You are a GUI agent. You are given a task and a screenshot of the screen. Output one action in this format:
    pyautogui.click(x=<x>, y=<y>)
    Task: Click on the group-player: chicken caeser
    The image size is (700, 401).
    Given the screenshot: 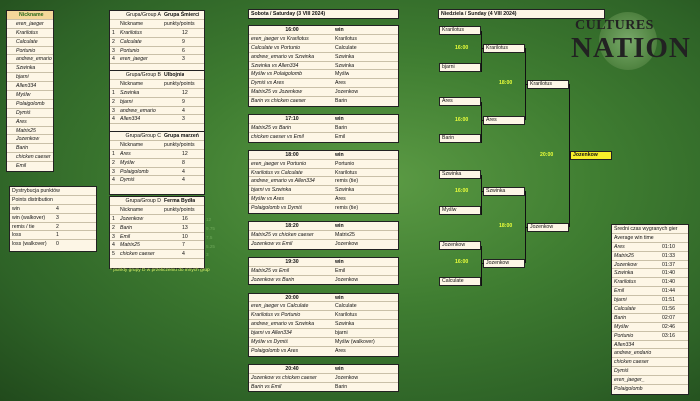 What is the action you would take?
    pyautogui.click(x=137, y=254)
    